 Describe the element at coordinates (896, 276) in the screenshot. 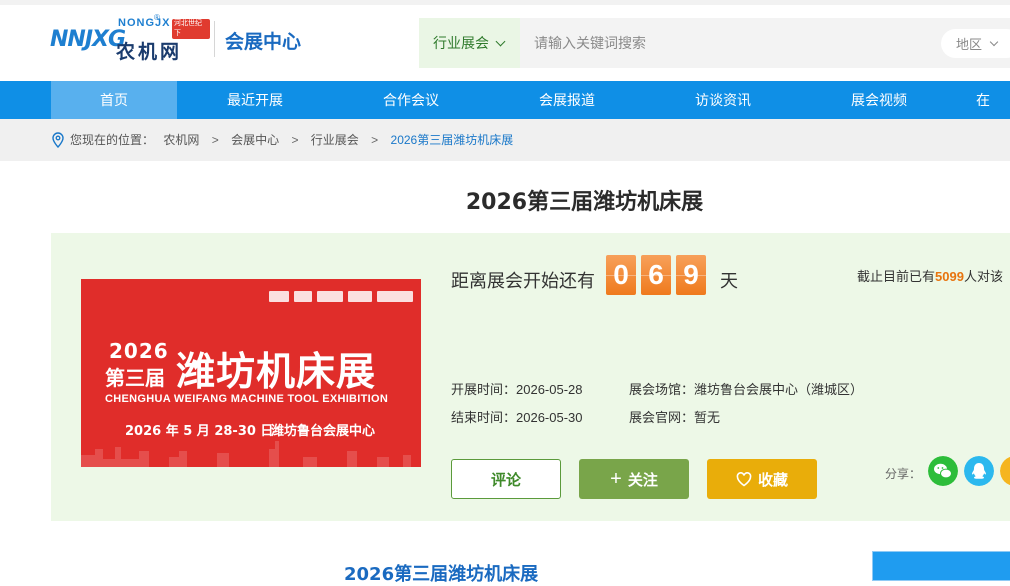

I see `discussion-prefix: 截止目前已有` at that location.